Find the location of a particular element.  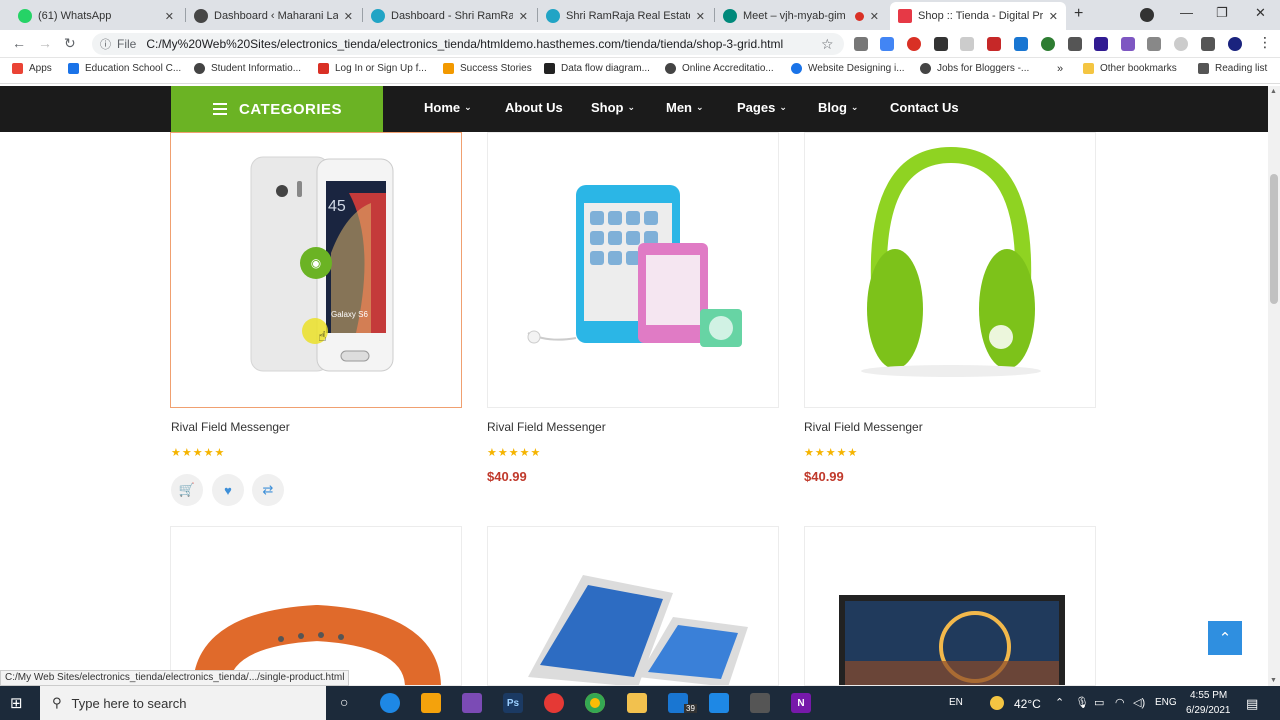

back-arrow-icon: ← is located at coordinates (19, 43).